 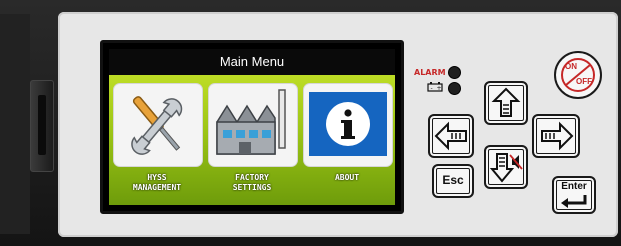 I want to click on factory-label-line1: FACTORY, so click(x=252, y=177).